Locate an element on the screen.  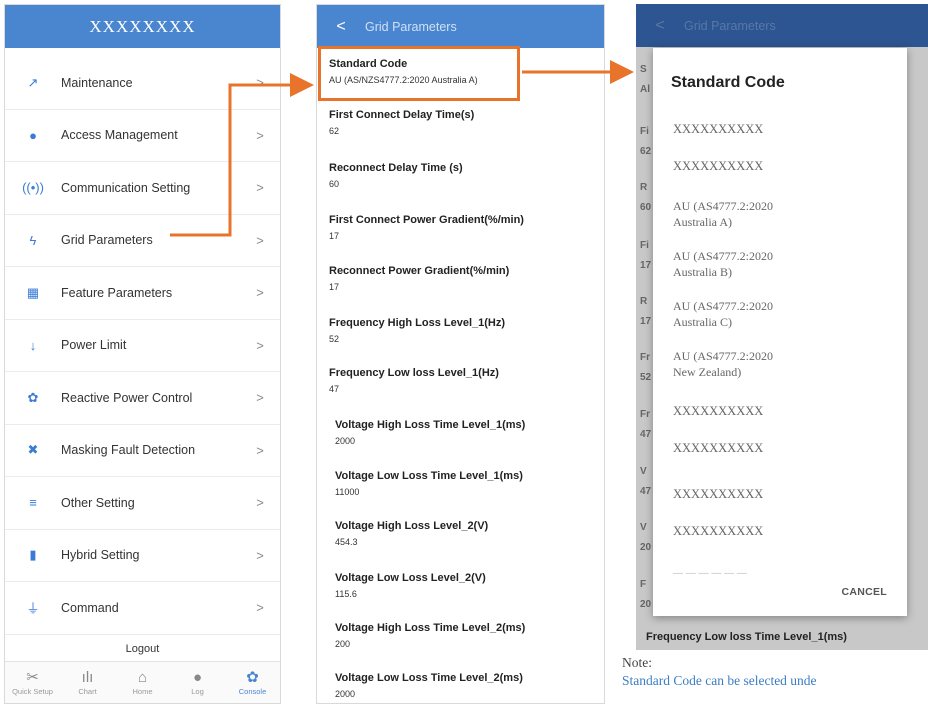
menu-lines-icon: ≡ is located at coordinates (33, 503).